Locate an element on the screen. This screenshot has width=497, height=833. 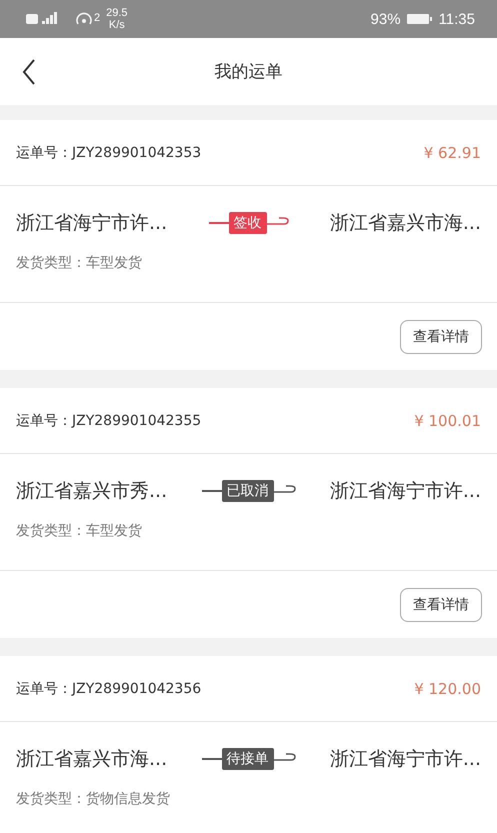
back-icon is located at coordinates (29, 72).